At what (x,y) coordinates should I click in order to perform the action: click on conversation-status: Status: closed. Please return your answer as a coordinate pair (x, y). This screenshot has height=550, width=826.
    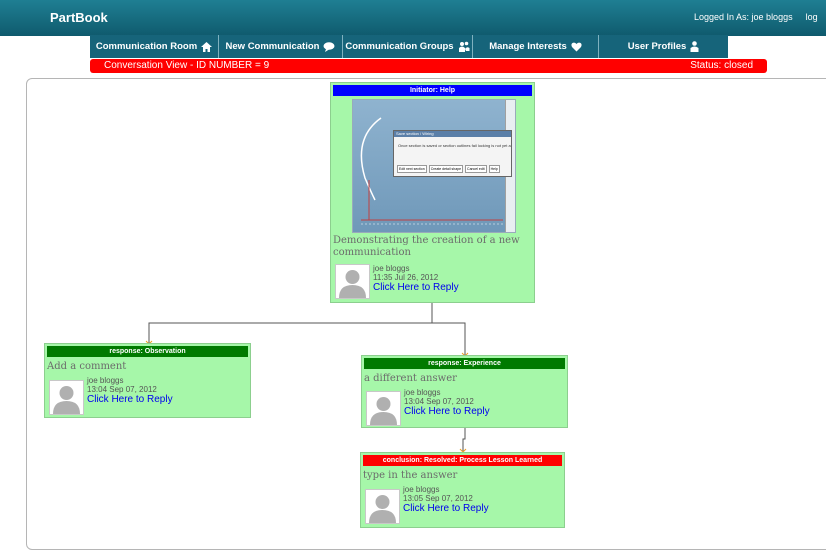
    Looking at the image, I should click on (721, 65).